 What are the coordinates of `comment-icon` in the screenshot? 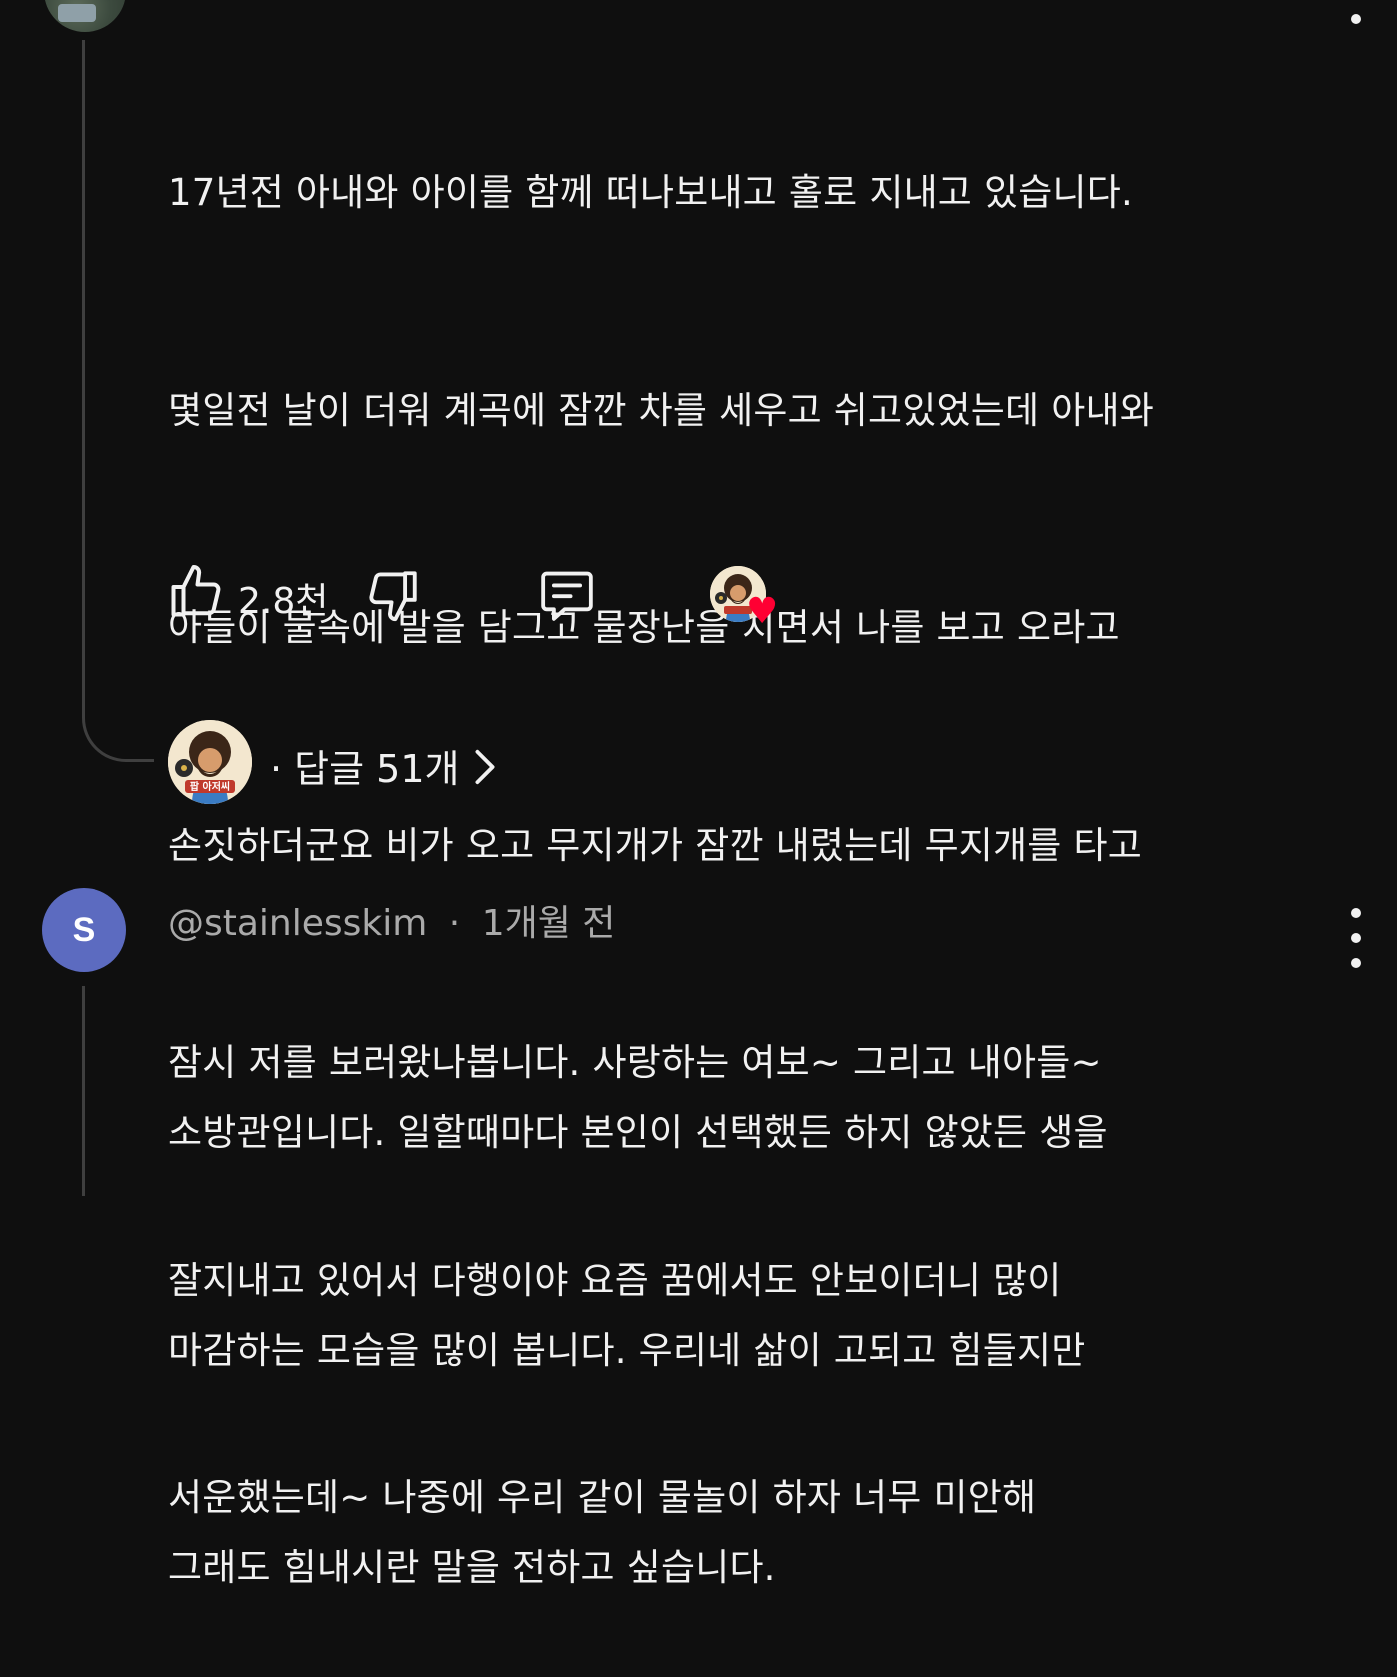 It's located at (567, 596).